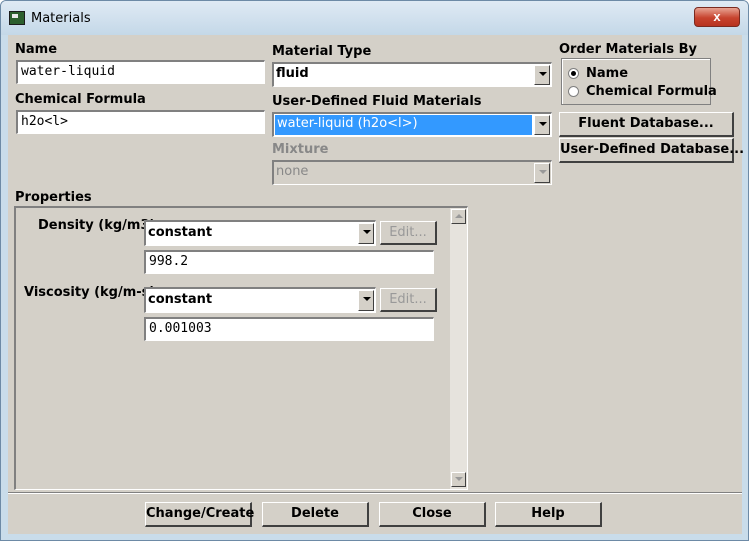 The image size is (749, 541). I want to click on user-defined-materials-dropdown: water-liquid (h2o<l>), so click(412, 124).